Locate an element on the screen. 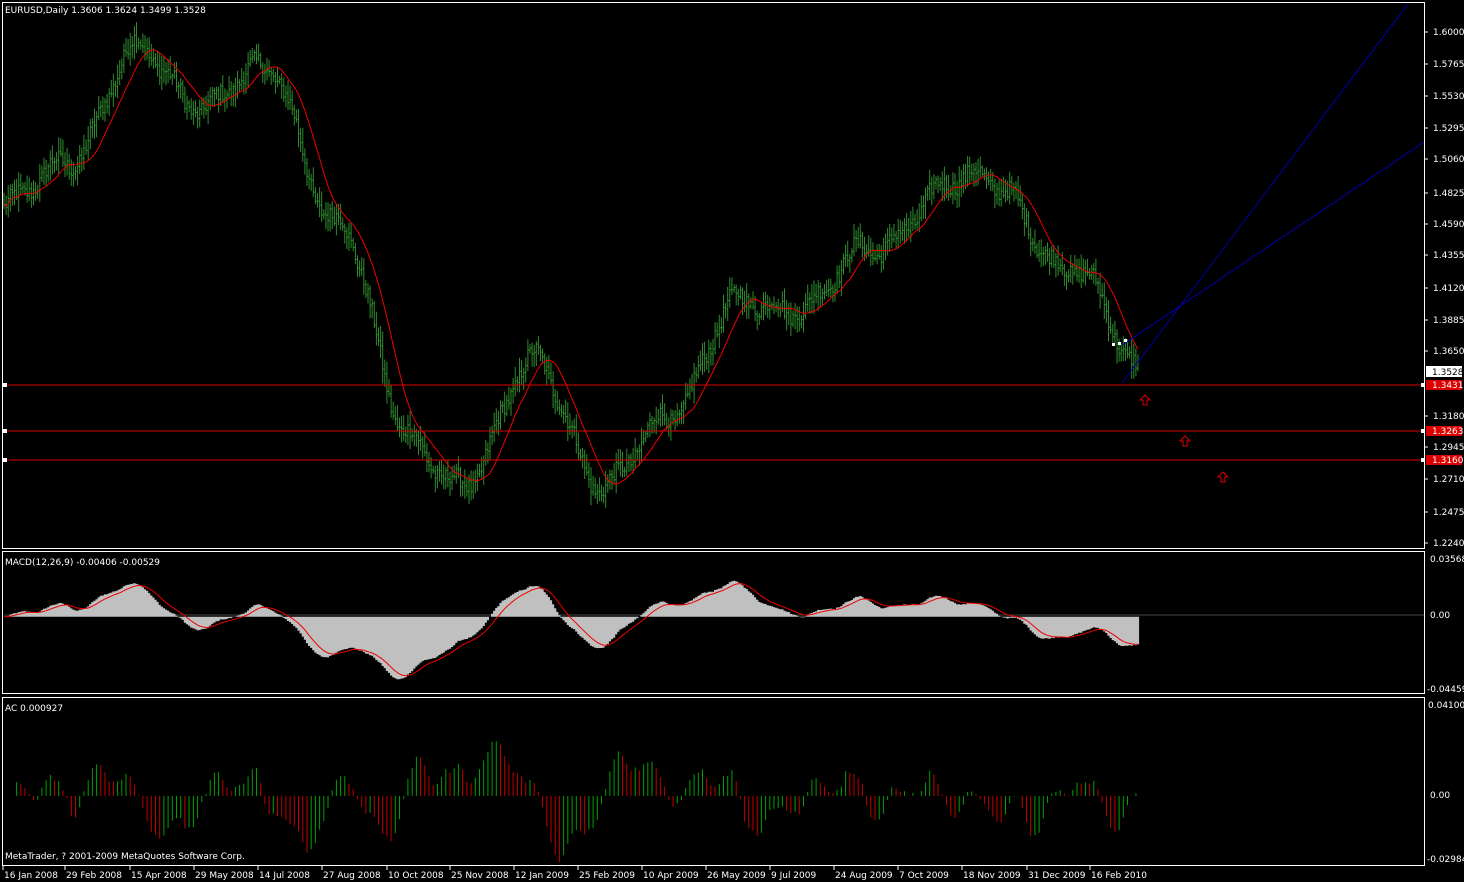 Image resolution: width=1464 pixels, height=882 pixels. time-axis-label: 16 Jan 2008 is located at coordinates (31, 876).